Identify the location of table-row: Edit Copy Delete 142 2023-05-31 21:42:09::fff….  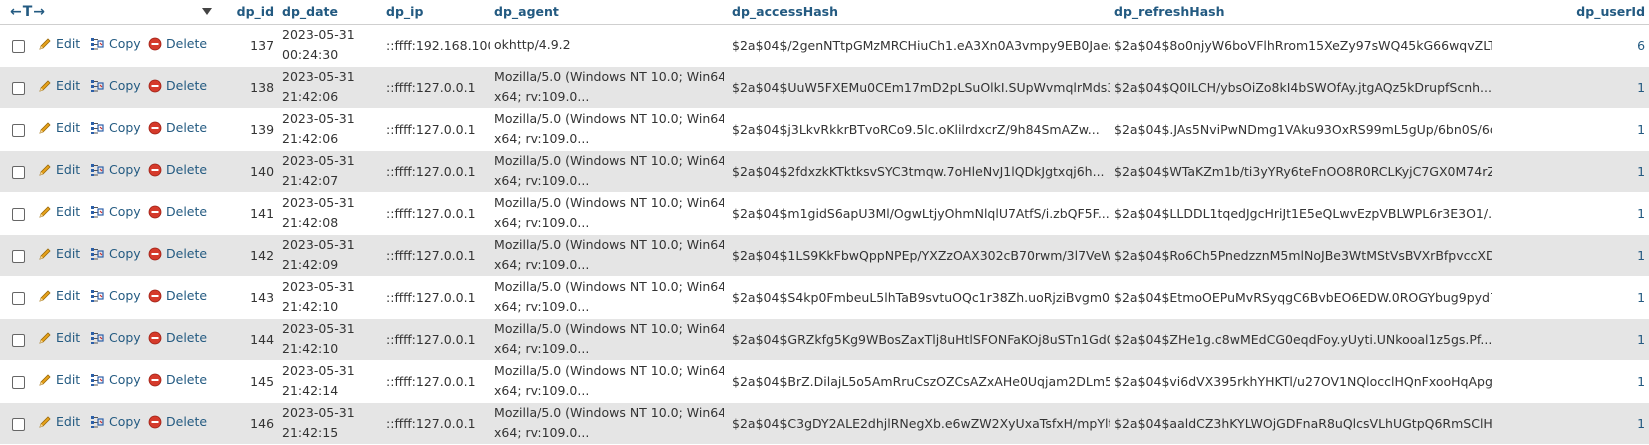
(824, 255).